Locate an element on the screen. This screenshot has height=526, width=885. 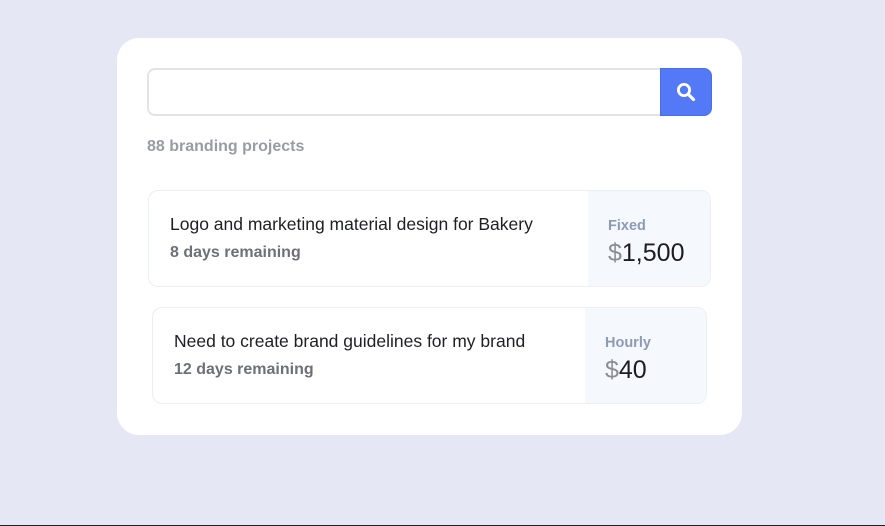
price-type: Hourly is located at coordinates (628, 343).